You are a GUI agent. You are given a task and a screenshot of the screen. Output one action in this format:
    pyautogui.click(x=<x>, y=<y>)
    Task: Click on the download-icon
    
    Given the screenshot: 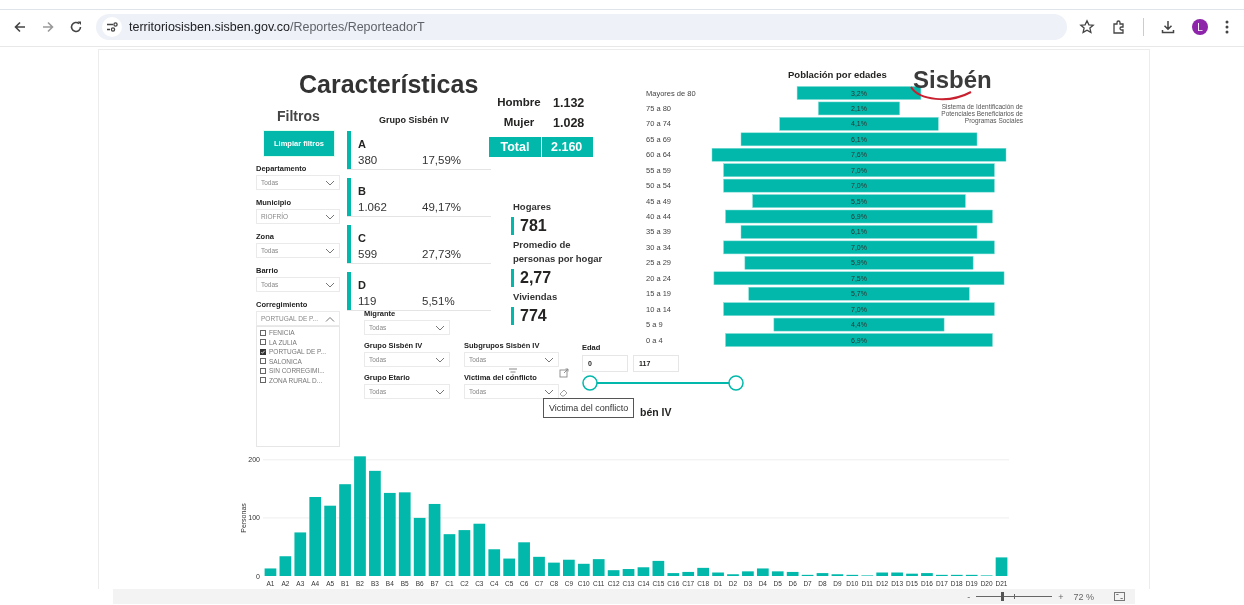 What is the action you would take?
    pyautogui.click(x=1168, y=27)
    